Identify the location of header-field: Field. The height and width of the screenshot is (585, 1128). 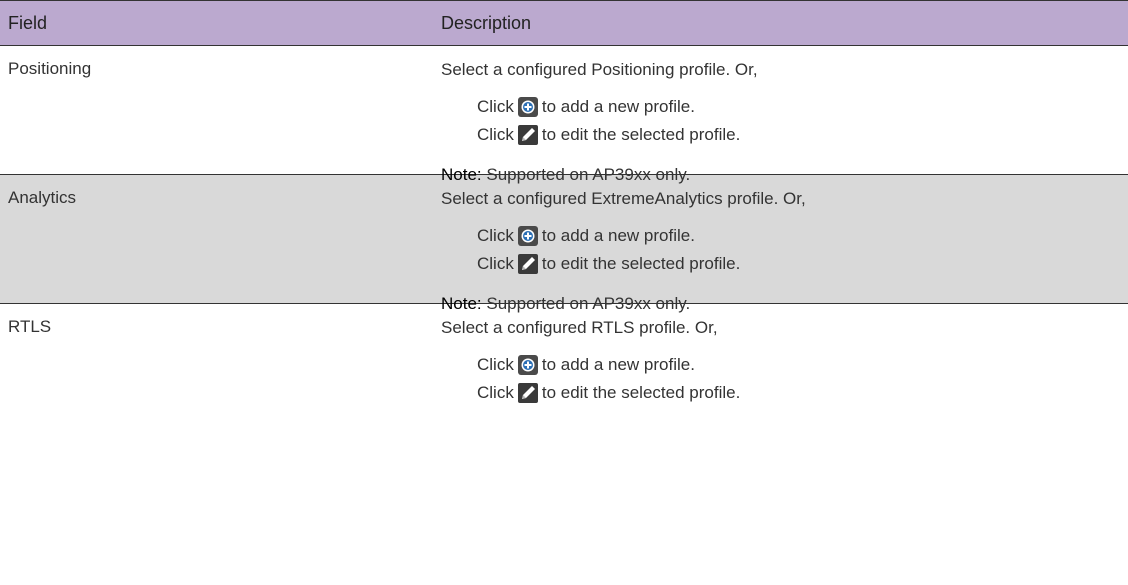
(28, 22).